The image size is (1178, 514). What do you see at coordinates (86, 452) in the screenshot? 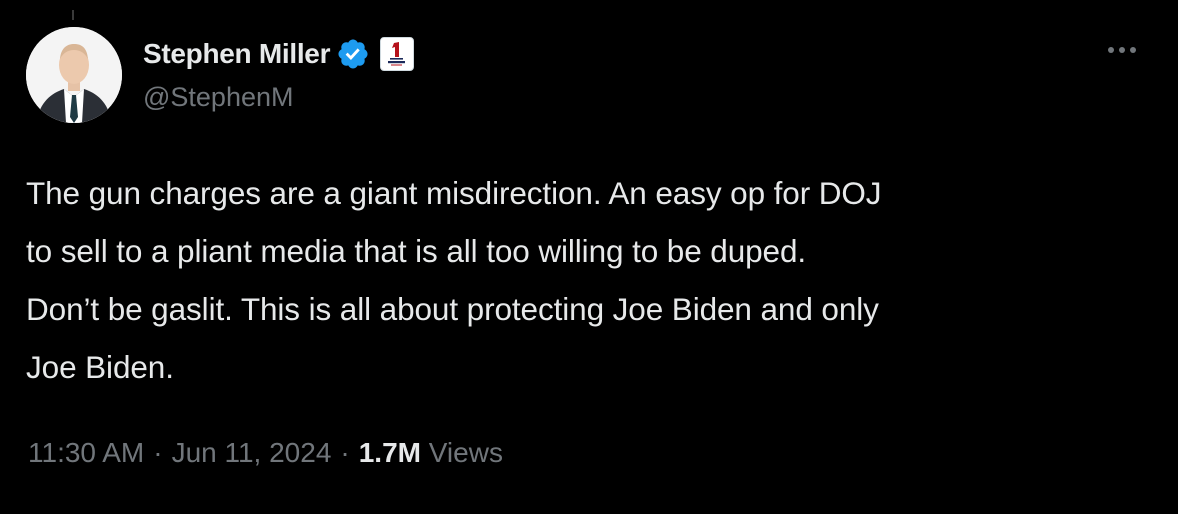
I see `tweet-time: 11:30 AM` at bounding box center [86, 452].